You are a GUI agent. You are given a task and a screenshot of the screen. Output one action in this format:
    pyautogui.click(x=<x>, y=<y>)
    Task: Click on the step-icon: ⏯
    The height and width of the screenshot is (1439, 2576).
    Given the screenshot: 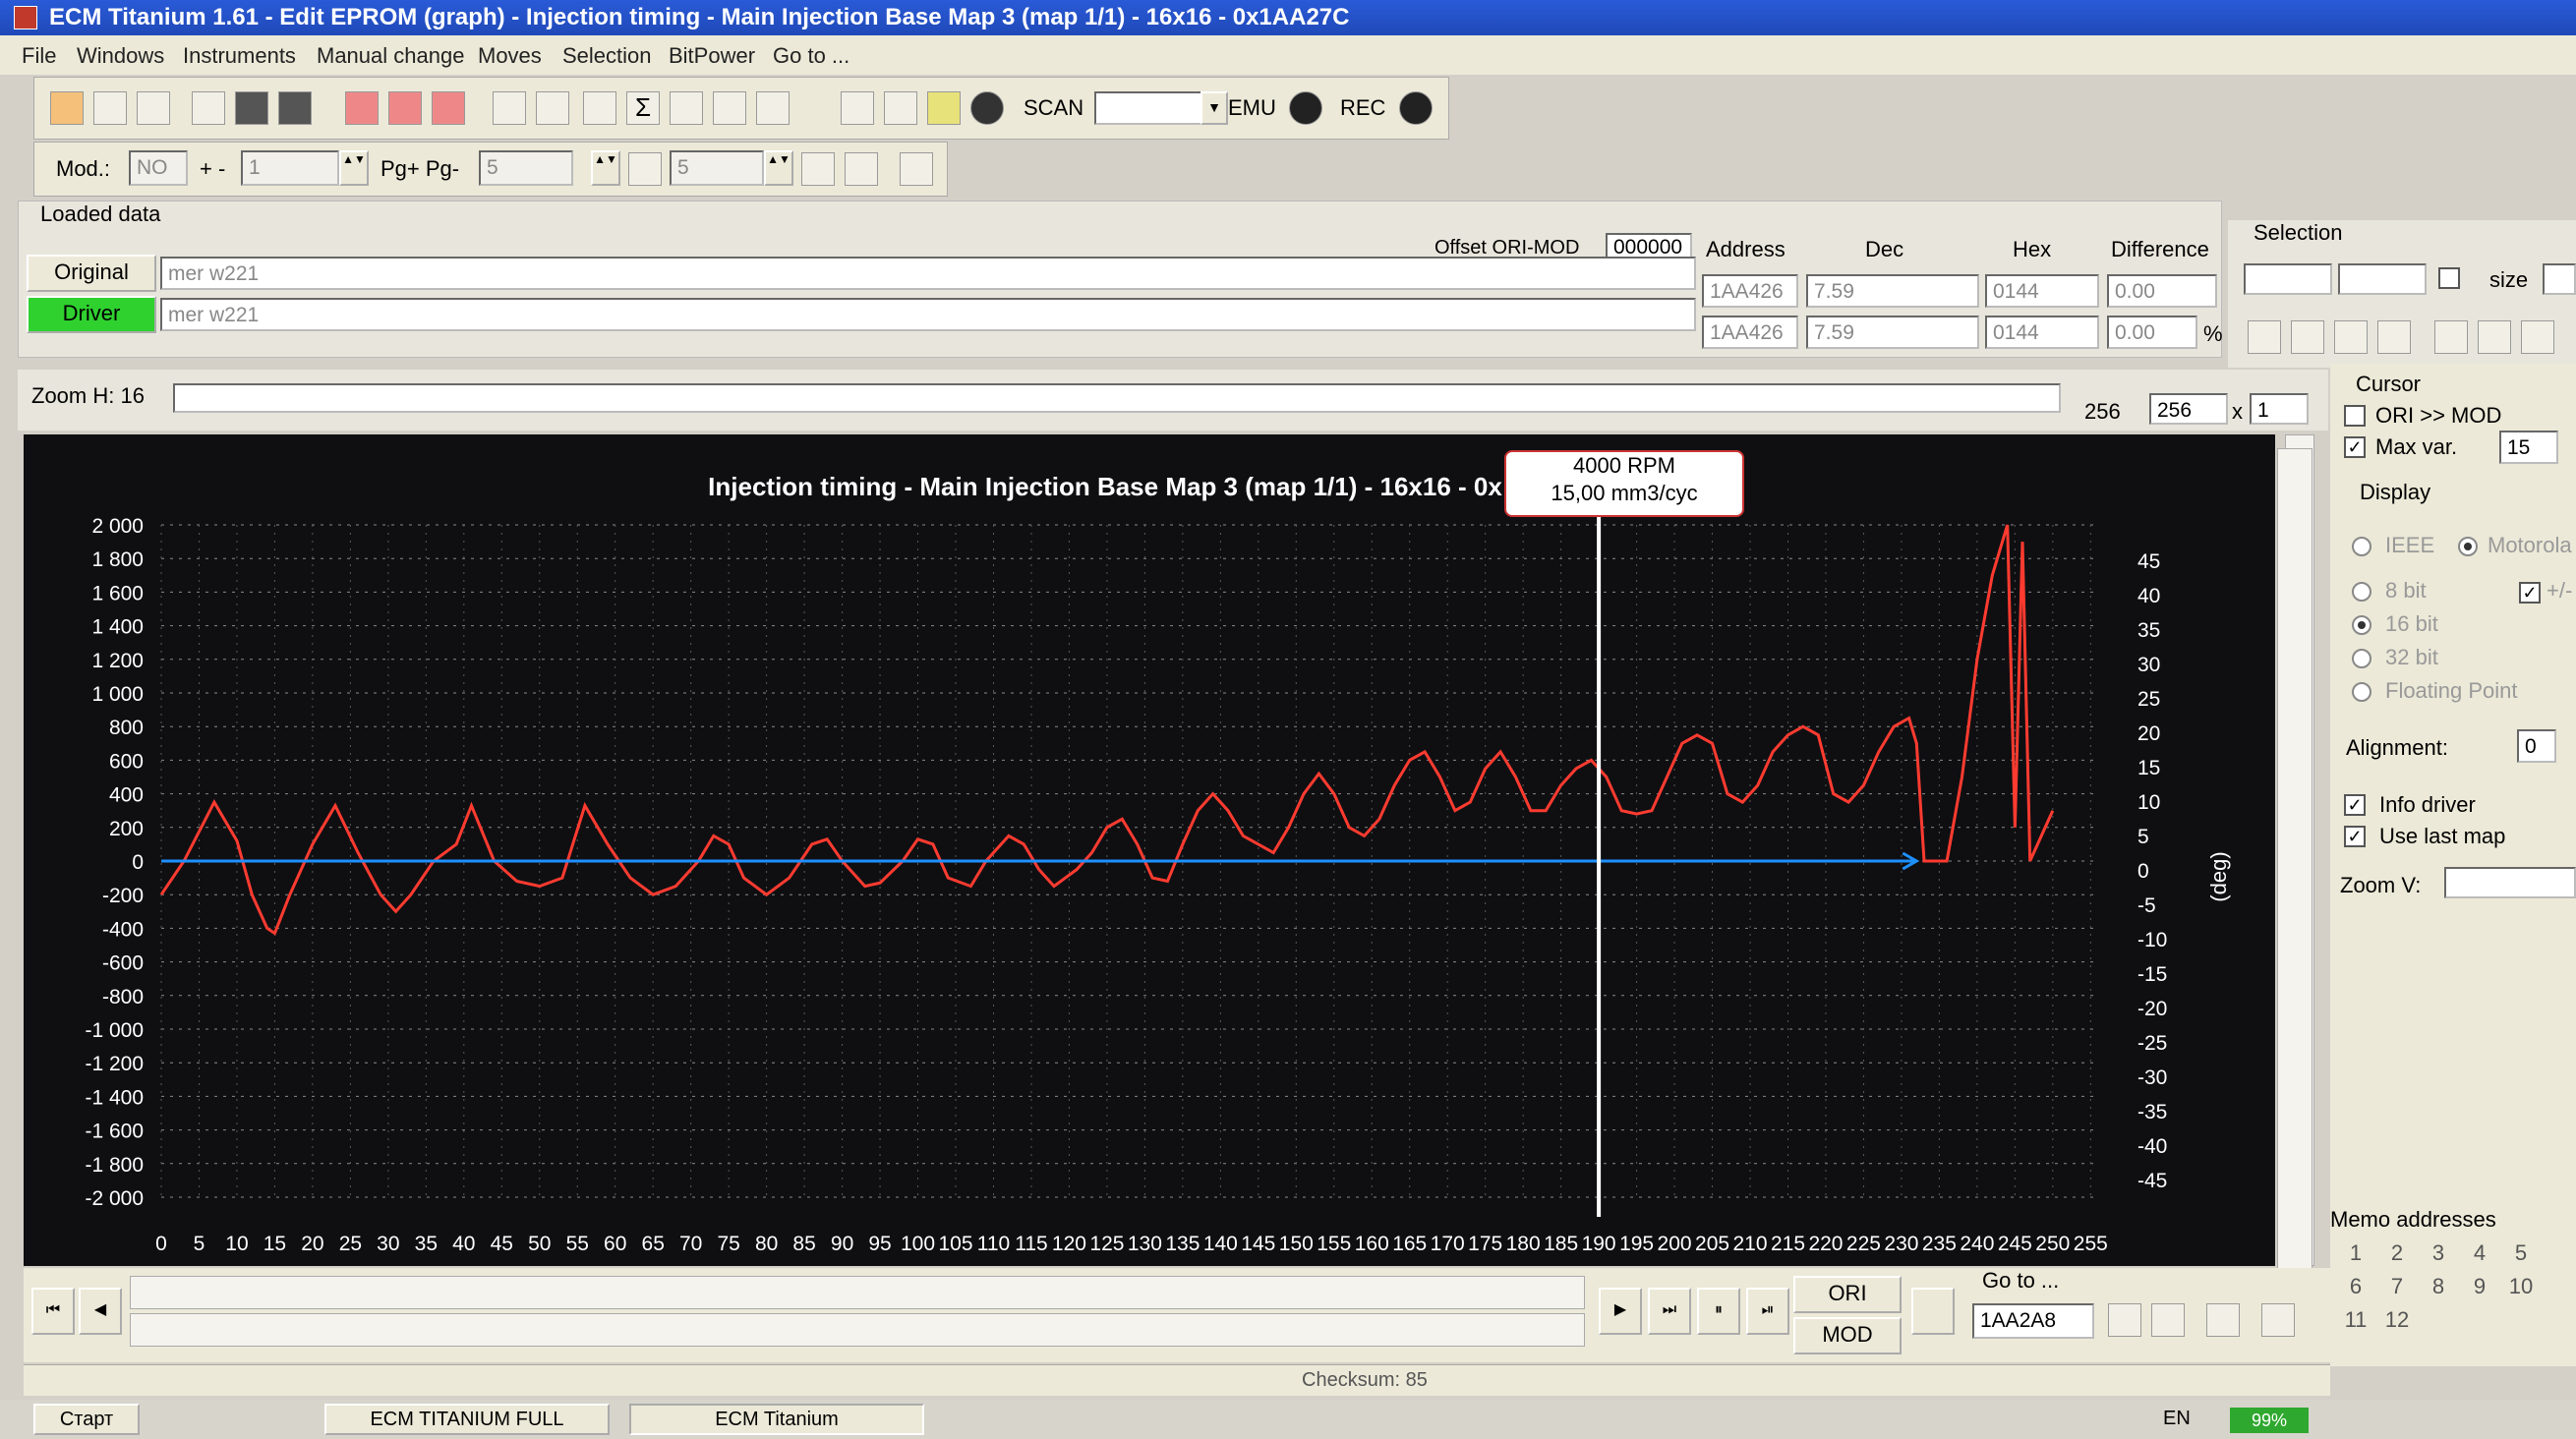 What is the action you would take?
    pyautogui.click(x=1767, y=1311)
    